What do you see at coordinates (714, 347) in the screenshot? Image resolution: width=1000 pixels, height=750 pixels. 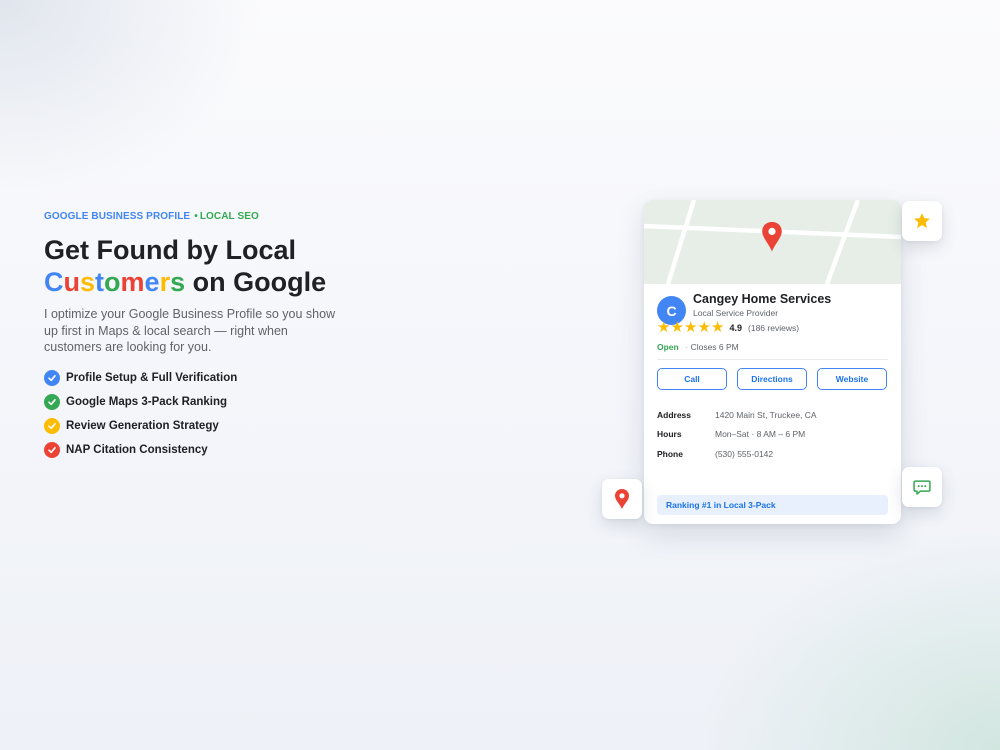 I see `status-closes: Closes 6 PM` at bounding box center [714, 347].